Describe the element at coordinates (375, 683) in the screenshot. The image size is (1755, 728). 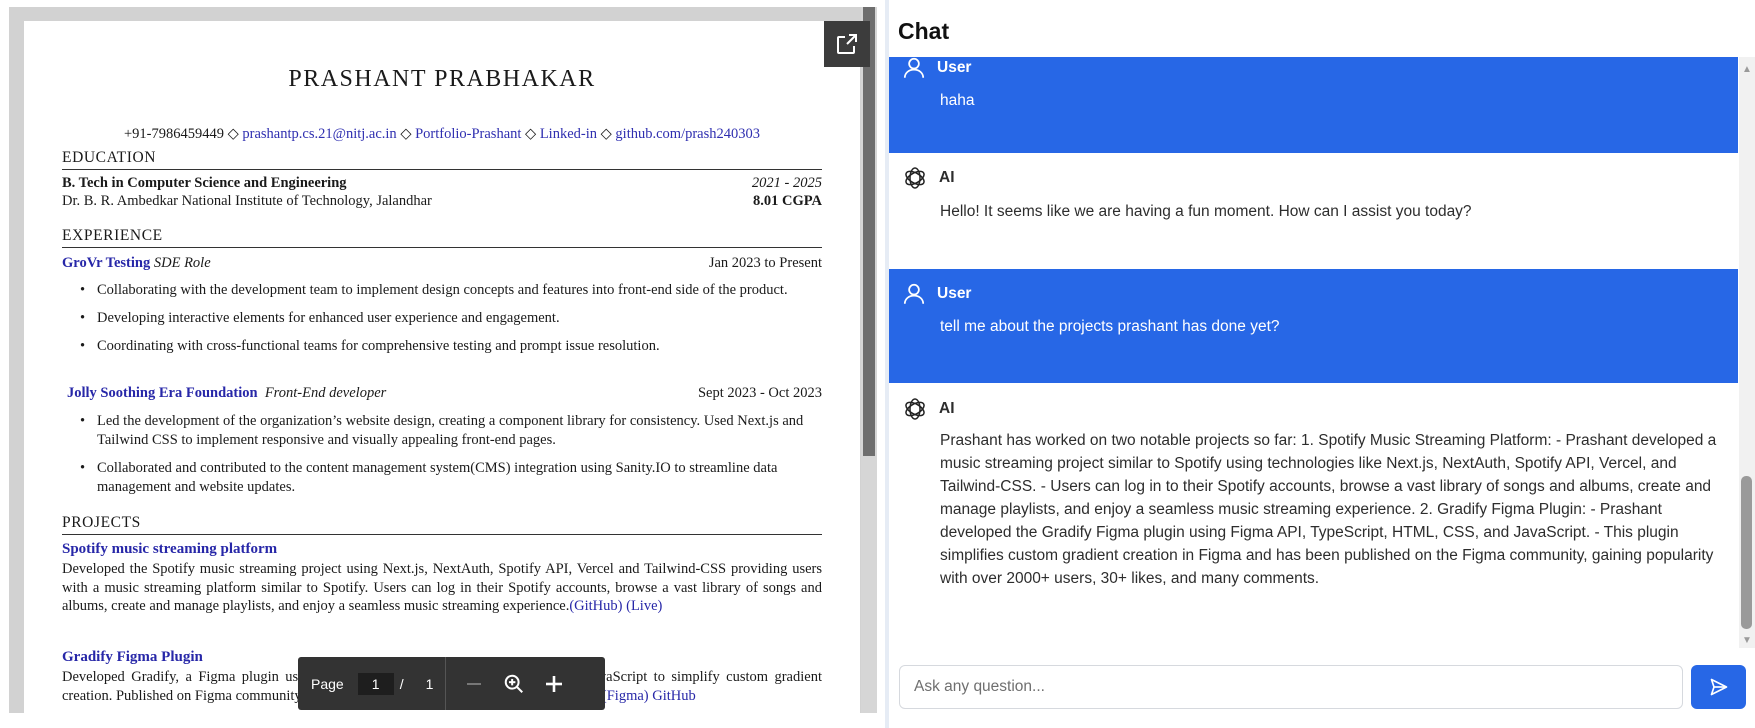
I see `page-number-input: 1` at that location.